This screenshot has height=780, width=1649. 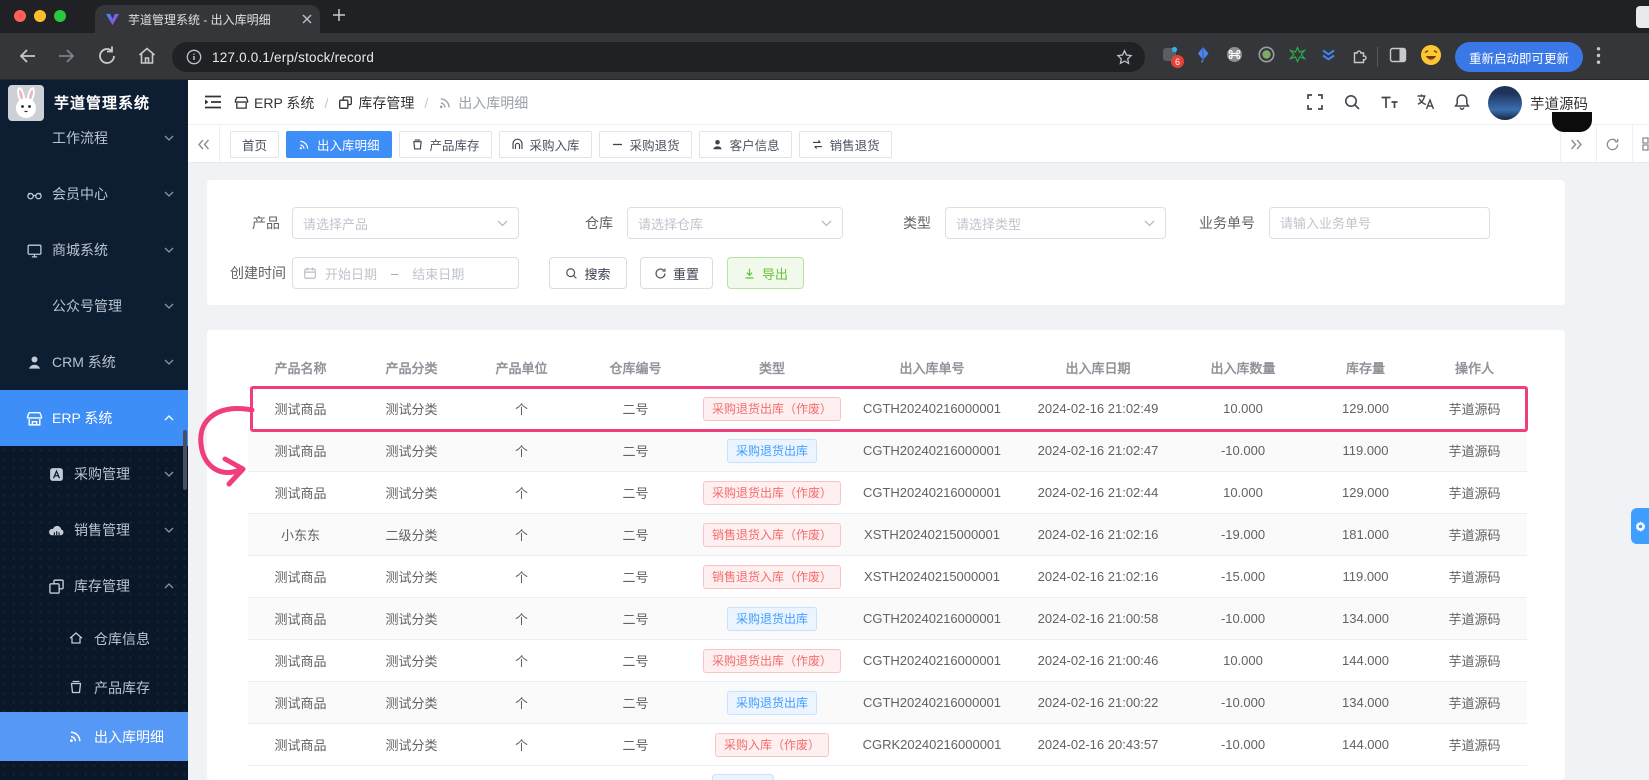 I want to click on minus-icon, so click(x=617, y=144).